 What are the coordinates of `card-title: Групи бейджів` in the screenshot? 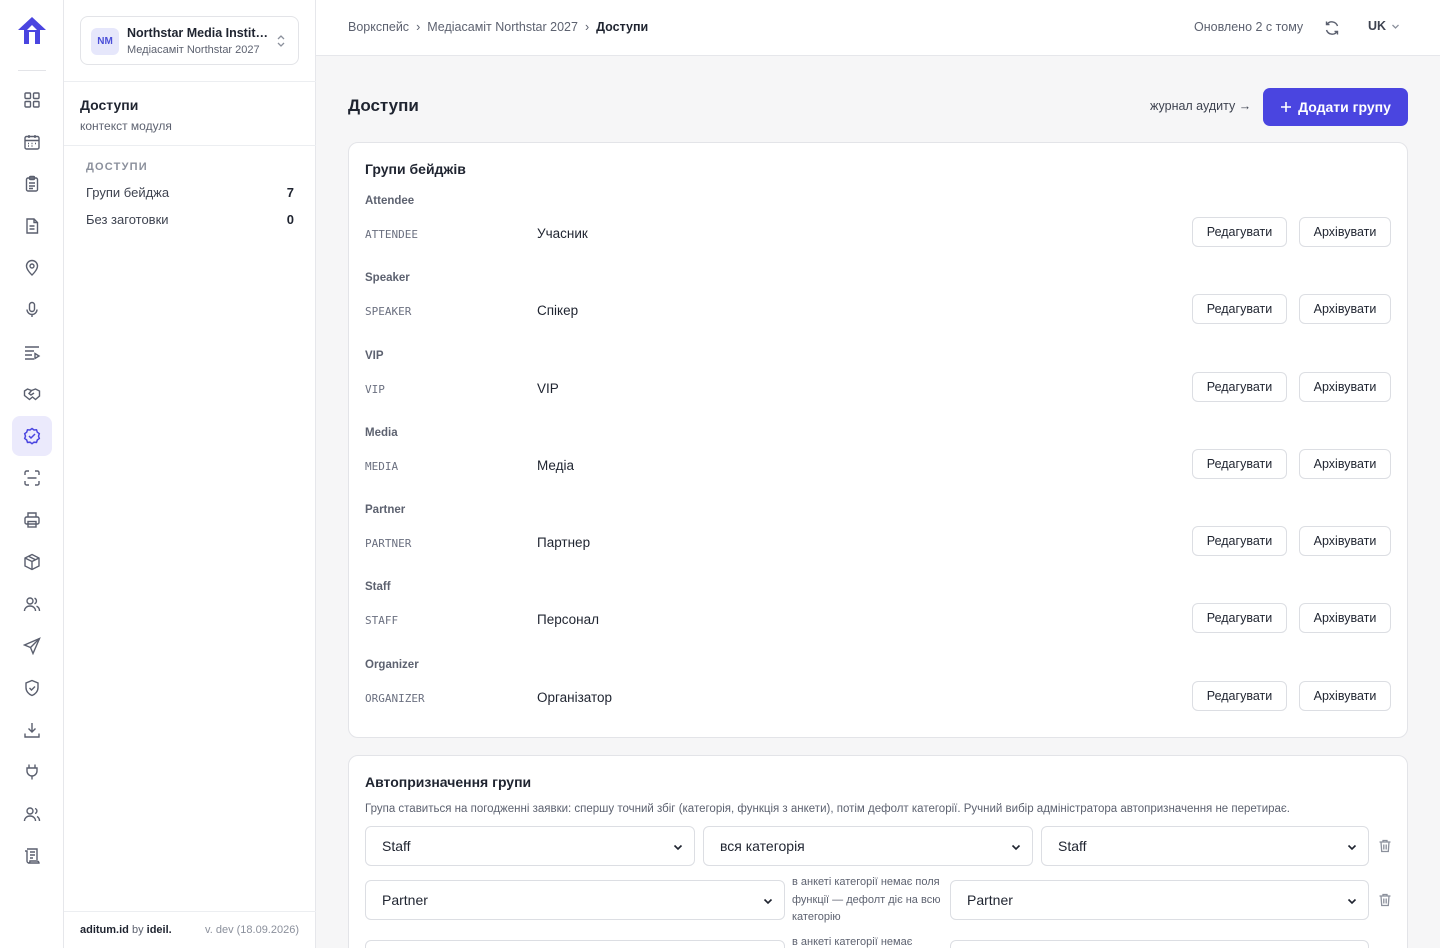 It's located at (415, 169).